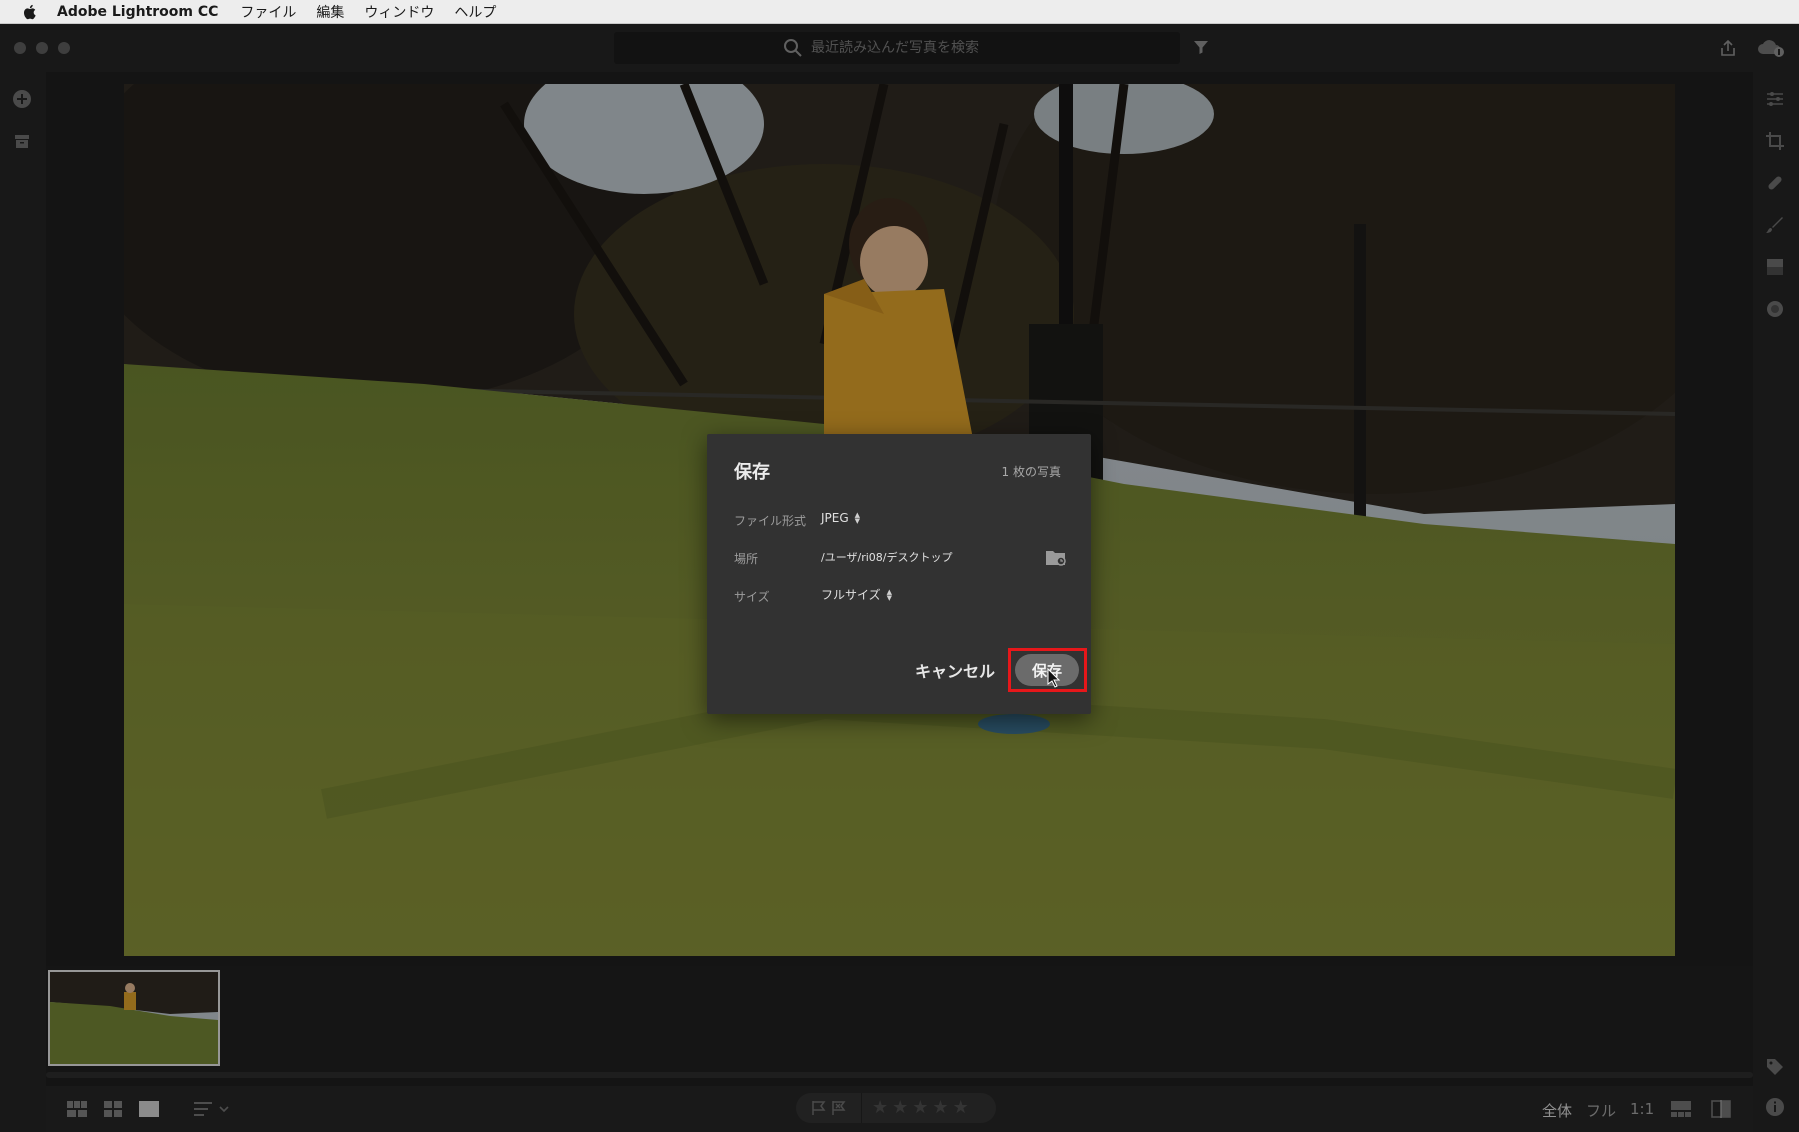 The height and width of the screenshot is (1132, 1799). I want to click on left-panel-rail, so click(23, 602).